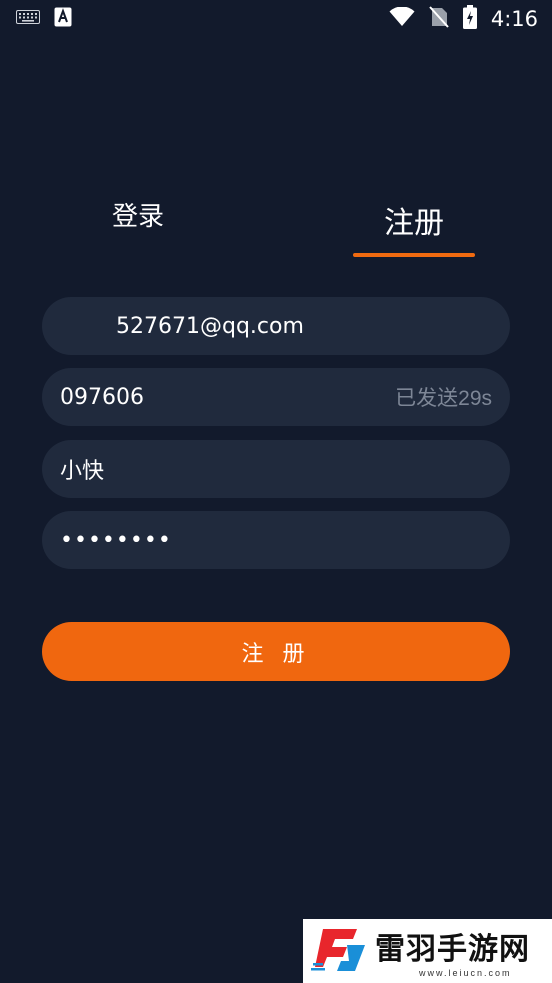 This screenshot has height=983, width=552. Describe the element at coordinates (28, 19) in the screenshot. I see `keyboard-icon` at that location.